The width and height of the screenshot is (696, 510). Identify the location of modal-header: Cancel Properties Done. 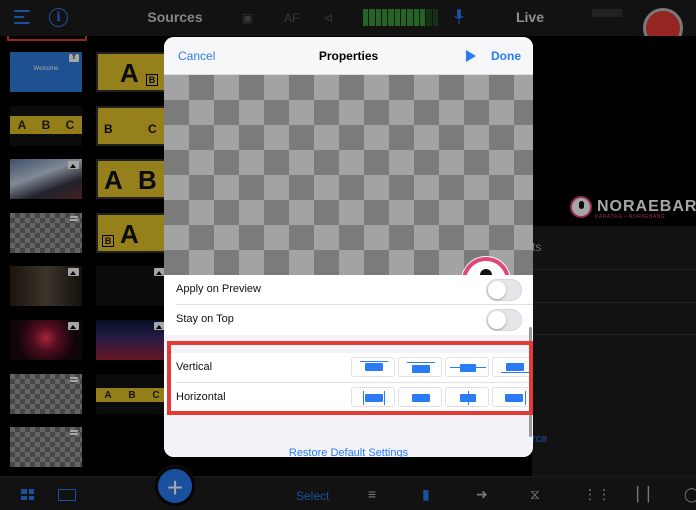
(348, 56).